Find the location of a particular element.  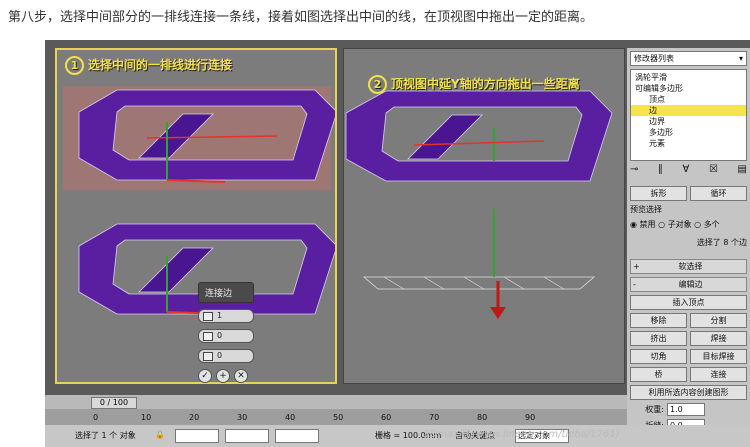

stack-item-turbosmooth: 涡轮平滑 is located at coordinates (688, 77).